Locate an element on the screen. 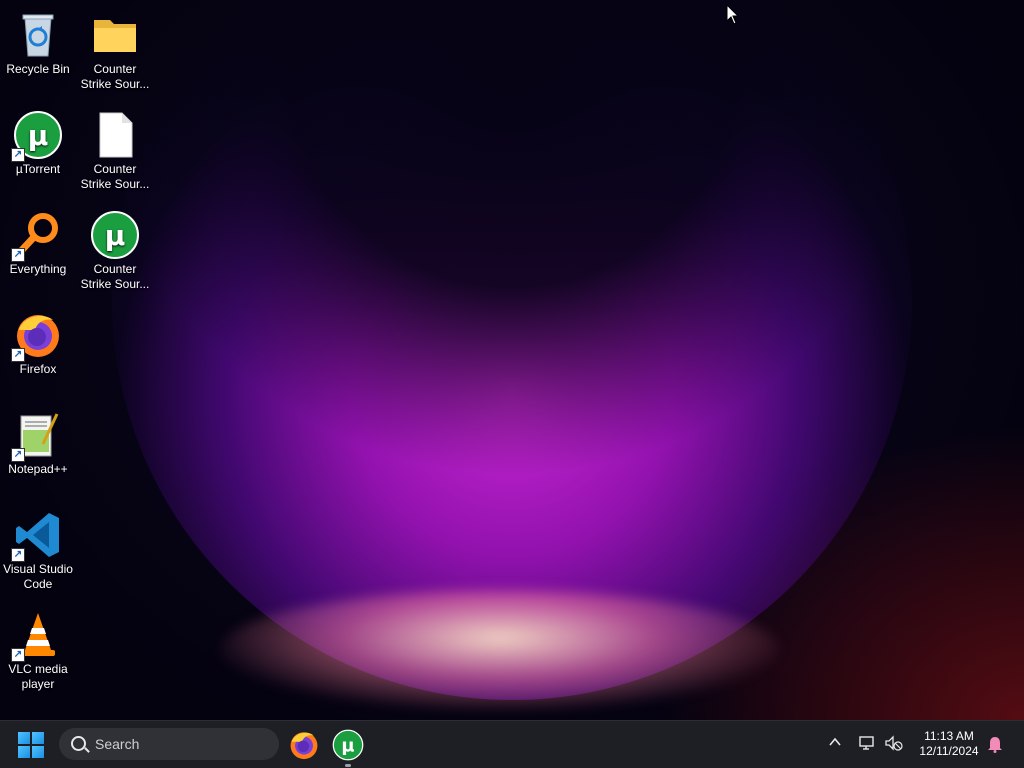 The image size is (1024, 768). desktop-icon-notepad-plus-plus: ↗ Notepad++ is located at coordinates (38, 440).